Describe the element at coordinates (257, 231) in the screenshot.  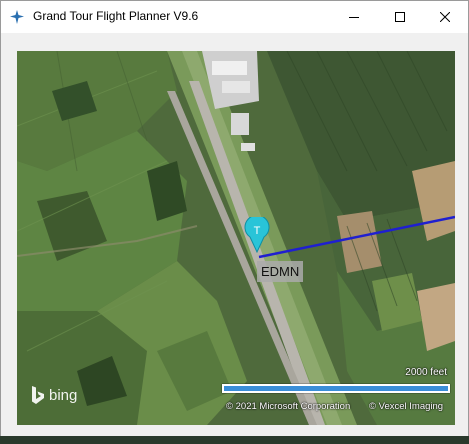
I see `waypoint-marker-letter: T` at that location.